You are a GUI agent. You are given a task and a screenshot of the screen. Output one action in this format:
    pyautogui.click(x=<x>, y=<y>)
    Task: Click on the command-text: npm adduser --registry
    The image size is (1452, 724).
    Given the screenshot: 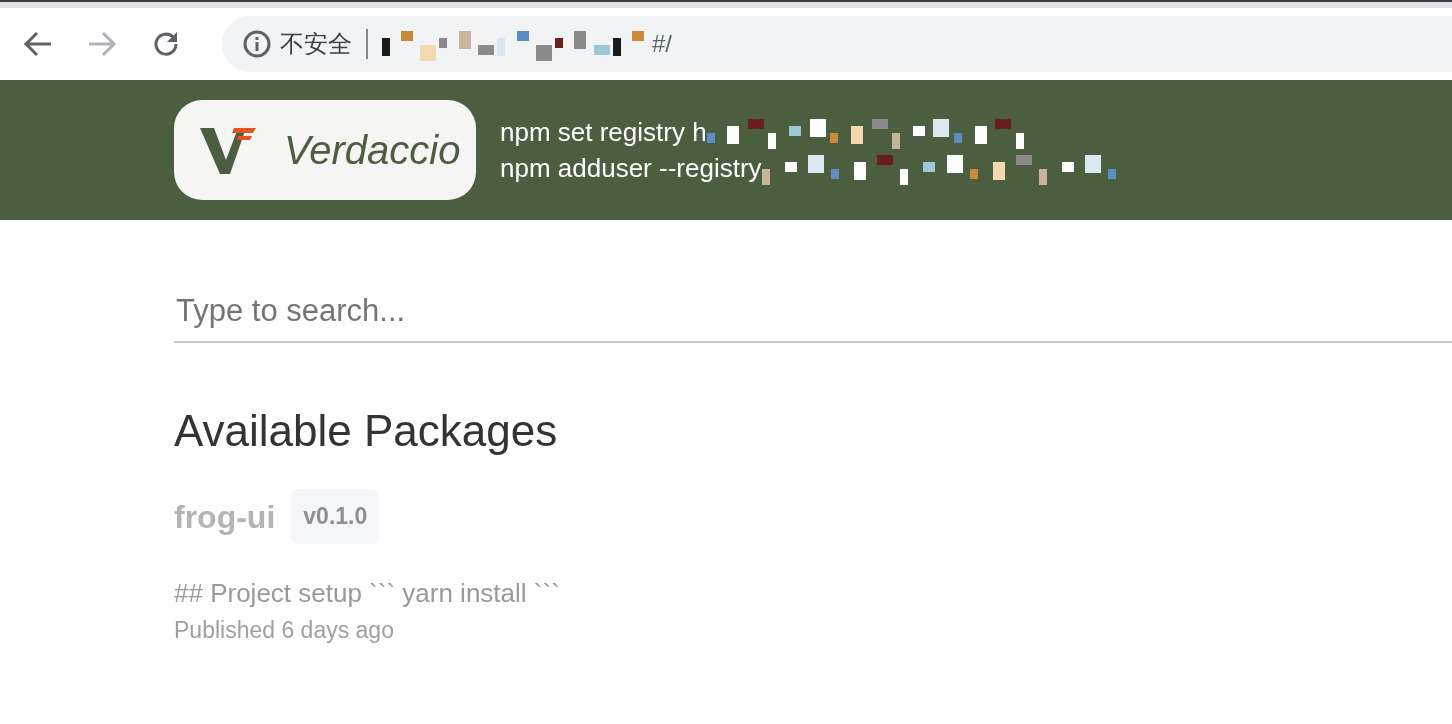 What is the action you would take?
    pyautogui.click(x=631, y=168)
    